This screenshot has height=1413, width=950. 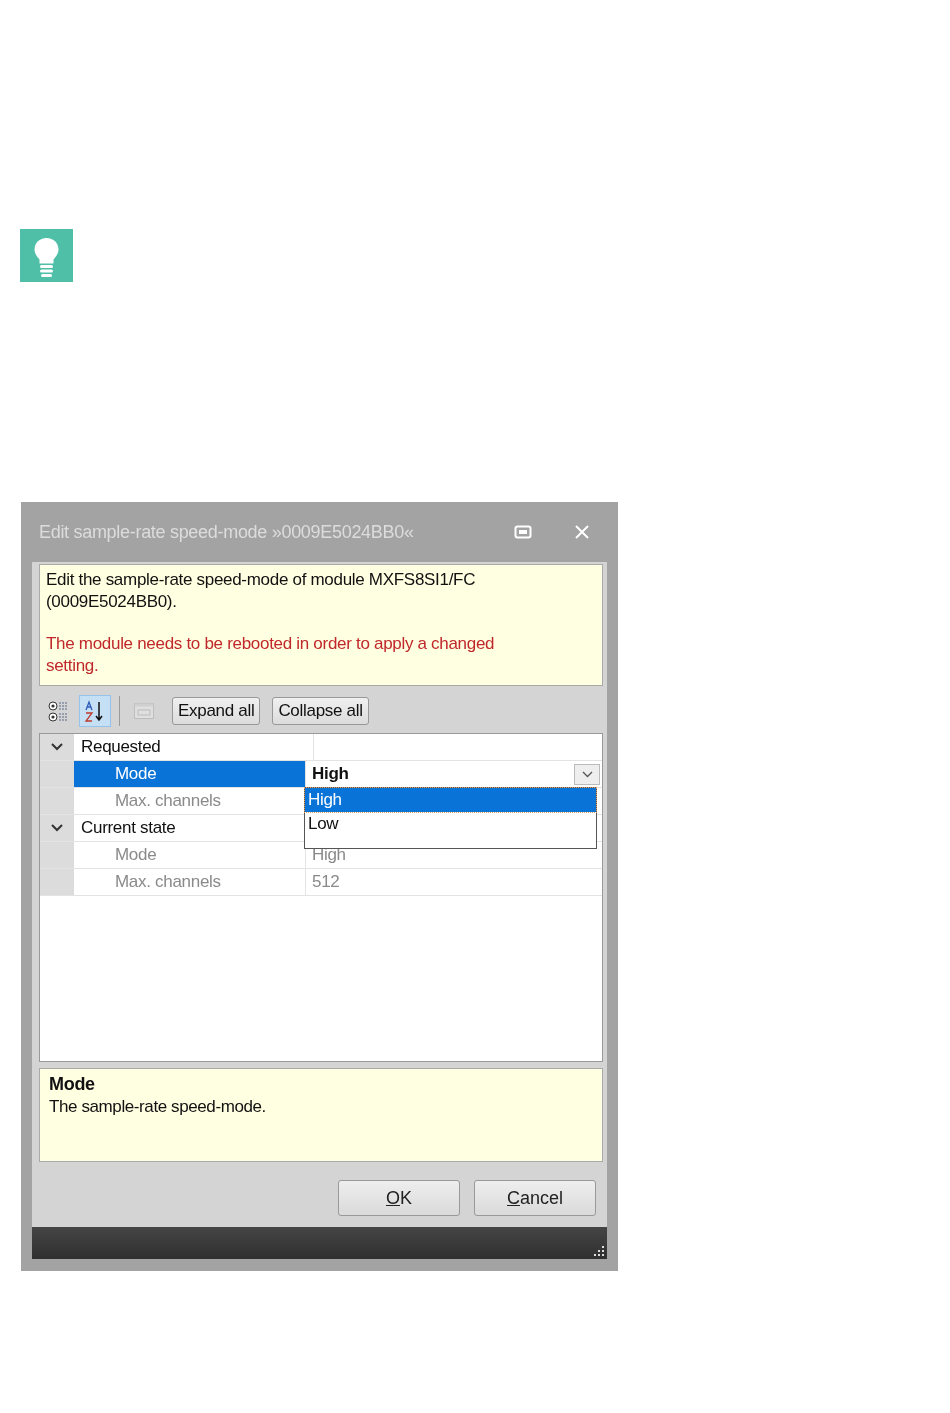 I want to click on description-text: The sample-rate speed-mode., so click(x=158, y=1107).